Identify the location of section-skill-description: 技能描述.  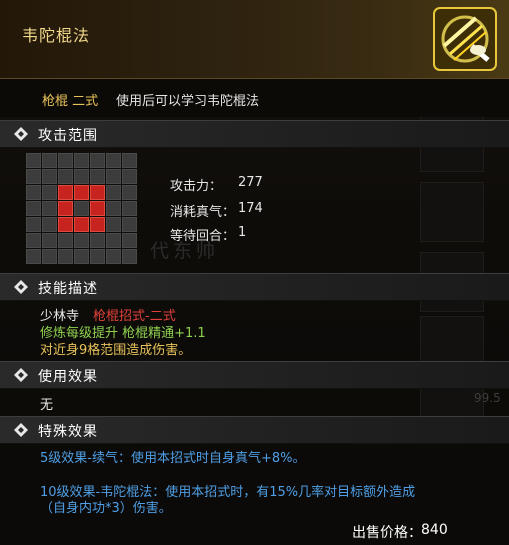
(254, 287).